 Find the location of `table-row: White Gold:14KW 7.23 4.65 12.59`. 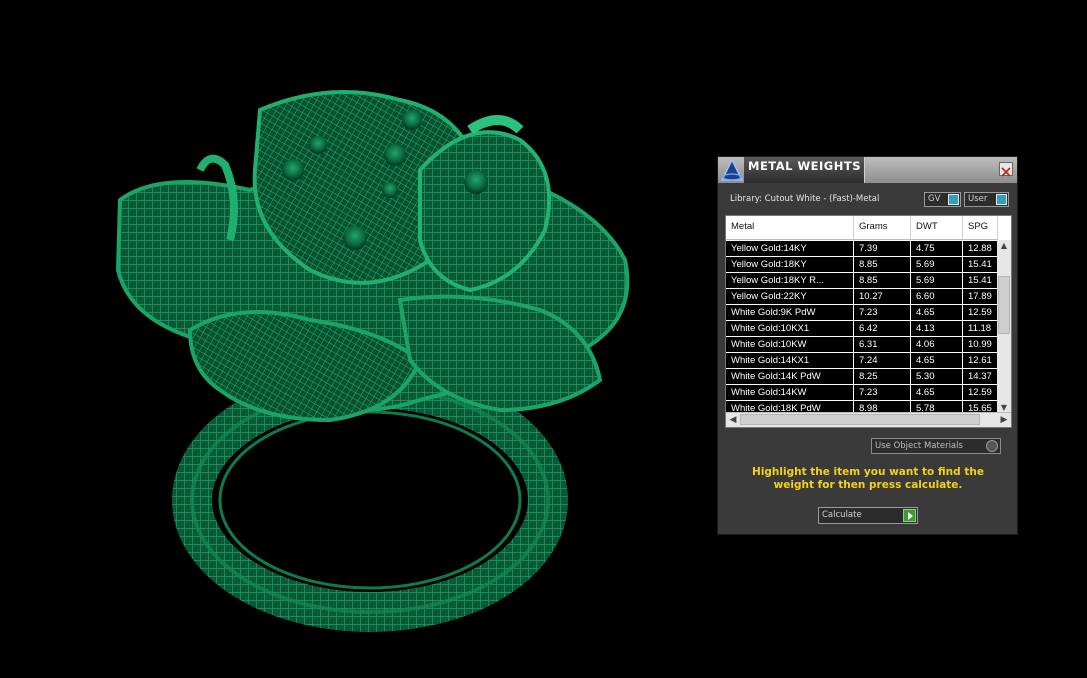

table-row: White Gold:14KW 7.23 4.65 12.59 is located at coordinates (862, 393).